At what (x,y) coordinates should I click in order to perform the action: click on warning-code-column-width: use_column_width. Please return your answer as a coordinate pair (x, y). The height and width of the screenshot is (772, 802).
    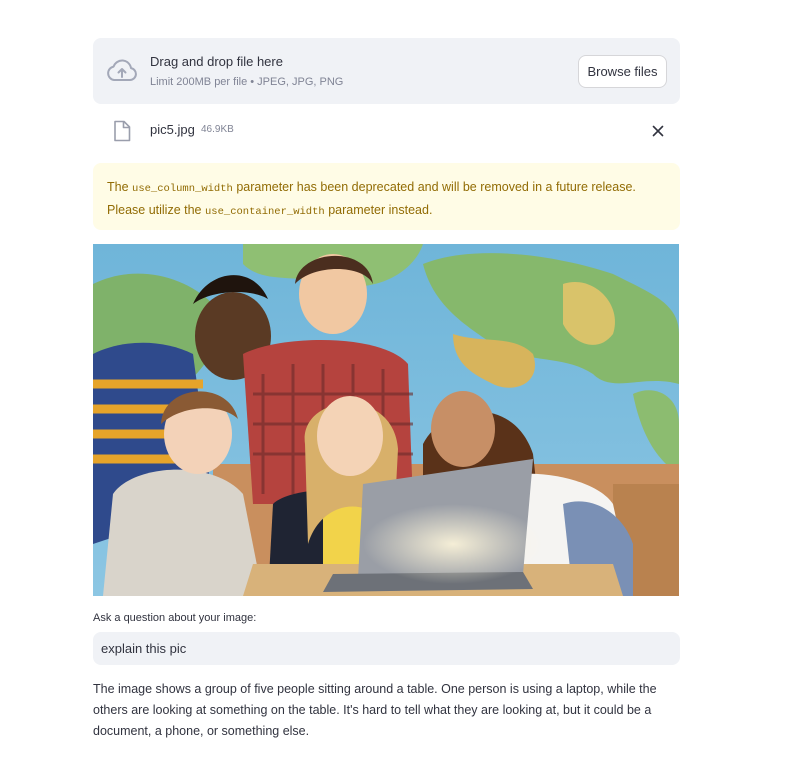
    Looking at the image, I should click on (182, 189).